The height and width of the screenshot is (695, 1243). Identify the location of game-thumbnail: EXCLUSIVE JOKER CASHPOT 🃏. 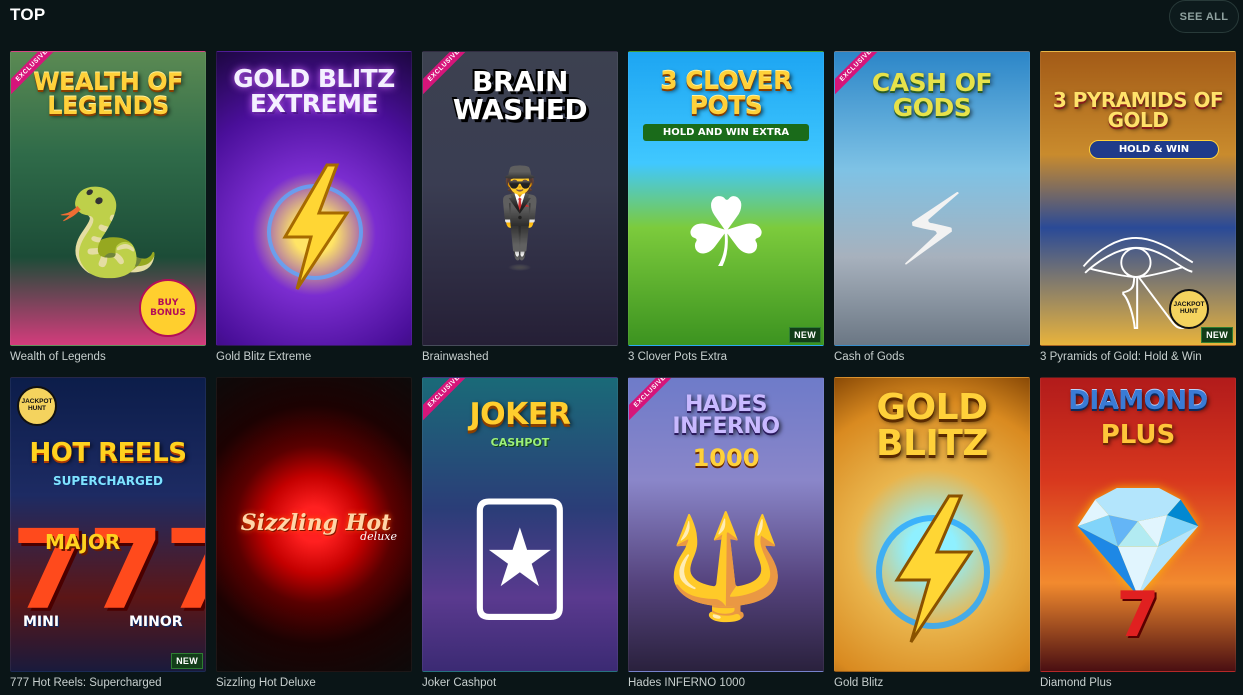
(520, 524).